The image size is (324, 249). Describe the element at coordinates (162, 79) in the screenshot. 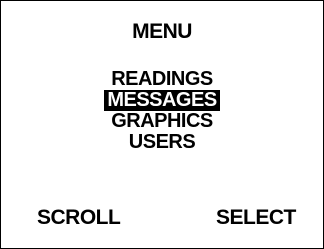

I see `menu-item-readings: READINGS` at that location.